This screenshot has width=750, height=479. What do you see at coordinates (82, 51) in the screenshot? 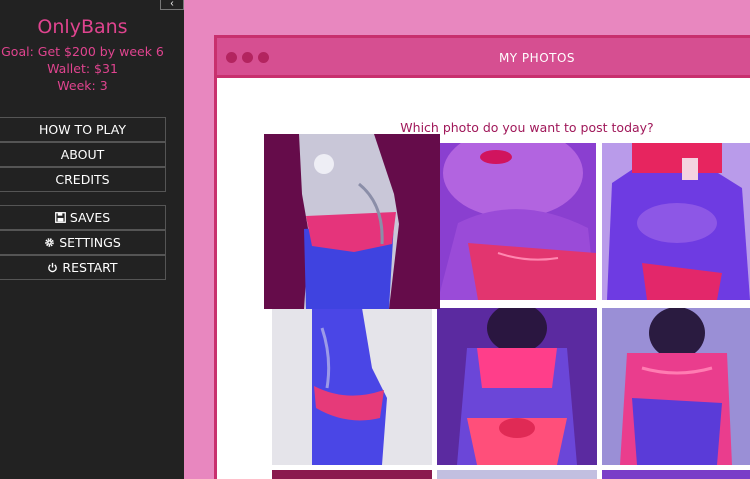
I see `goal-text: Goal: Get $200 by week 6` at bounding box center [82, 51].